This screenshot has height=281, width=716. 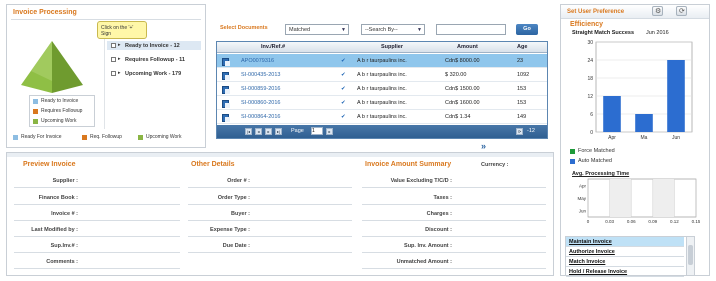 I want to click on quick-link-maintain-invoice: Maintain Invoice, so click(x=625, y=242).